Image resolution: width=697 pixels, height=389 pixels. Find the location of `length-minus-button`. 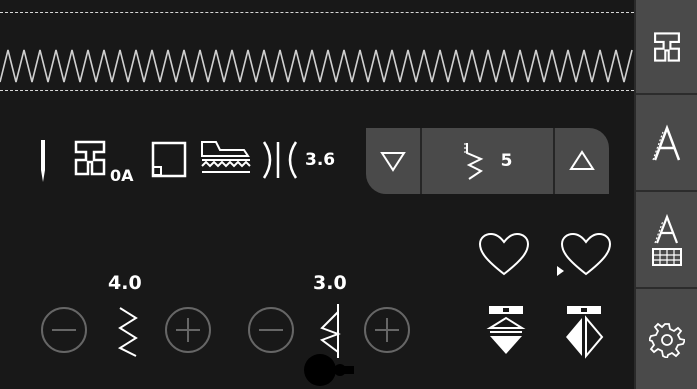

length-minus-button is located at coordinates (271, 330).